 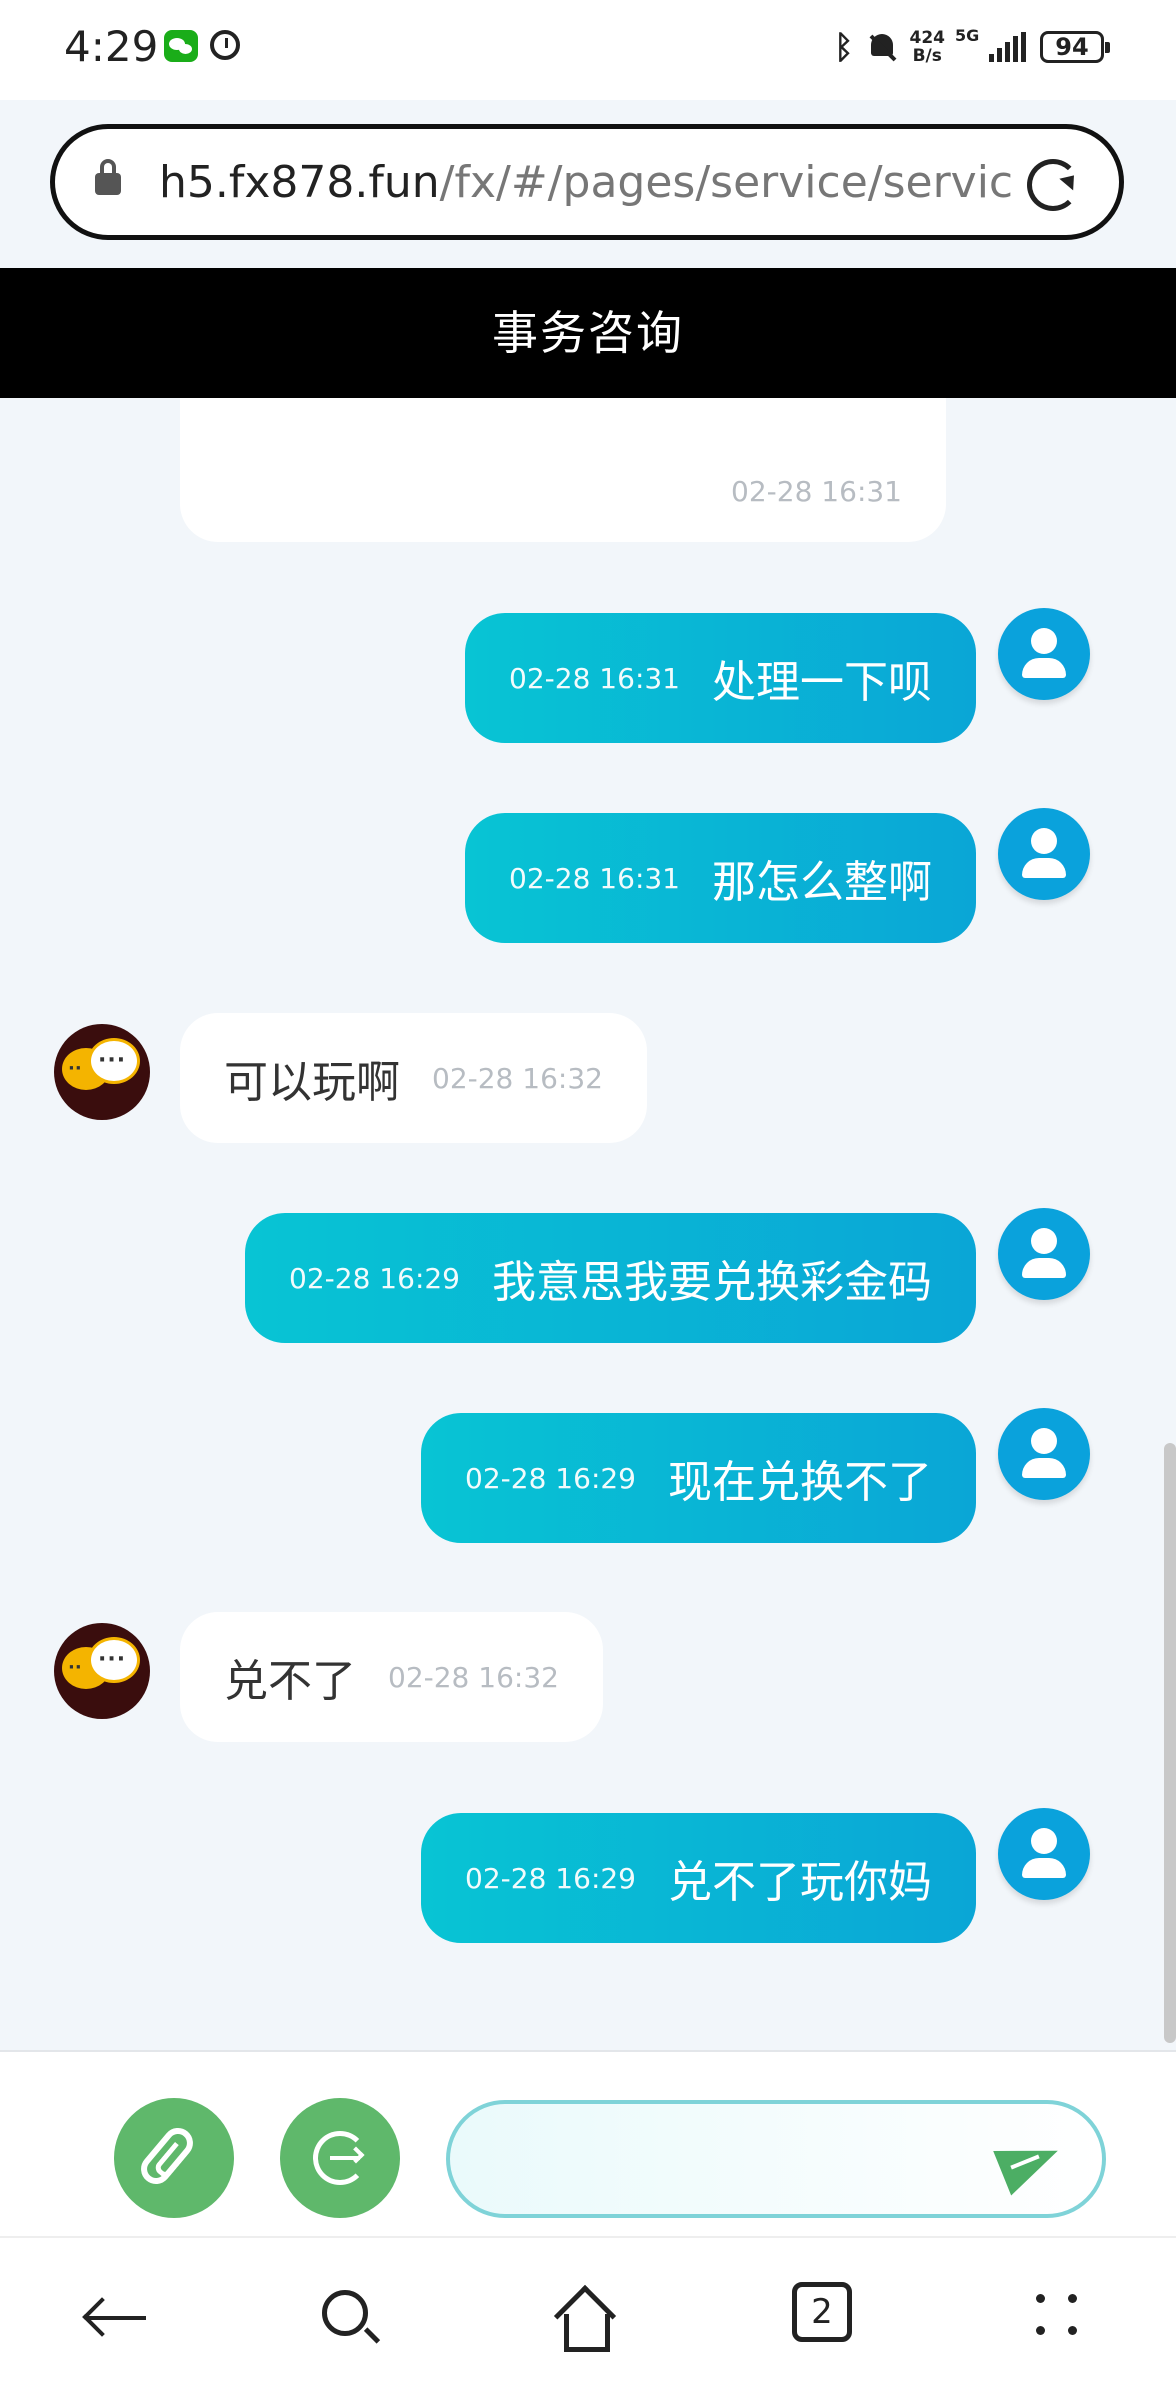 What do you see at coordinates (225, 45) in the screenshot?
I see `alarm-icon` at bounding box center [225, 45].